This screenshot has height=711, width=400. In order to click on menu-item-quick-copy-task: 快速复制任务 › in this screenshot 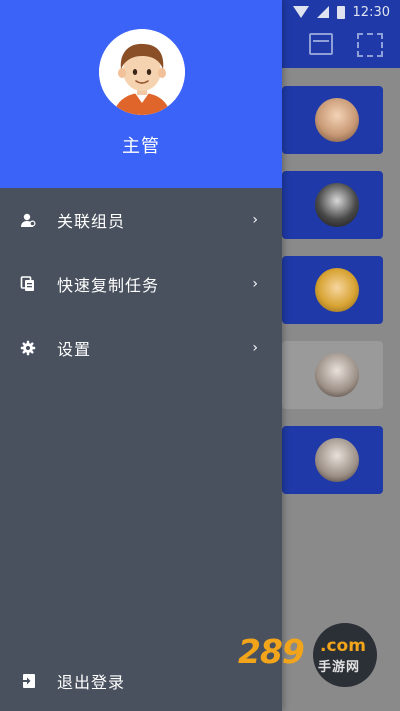, I will do `click(141, 284)`.